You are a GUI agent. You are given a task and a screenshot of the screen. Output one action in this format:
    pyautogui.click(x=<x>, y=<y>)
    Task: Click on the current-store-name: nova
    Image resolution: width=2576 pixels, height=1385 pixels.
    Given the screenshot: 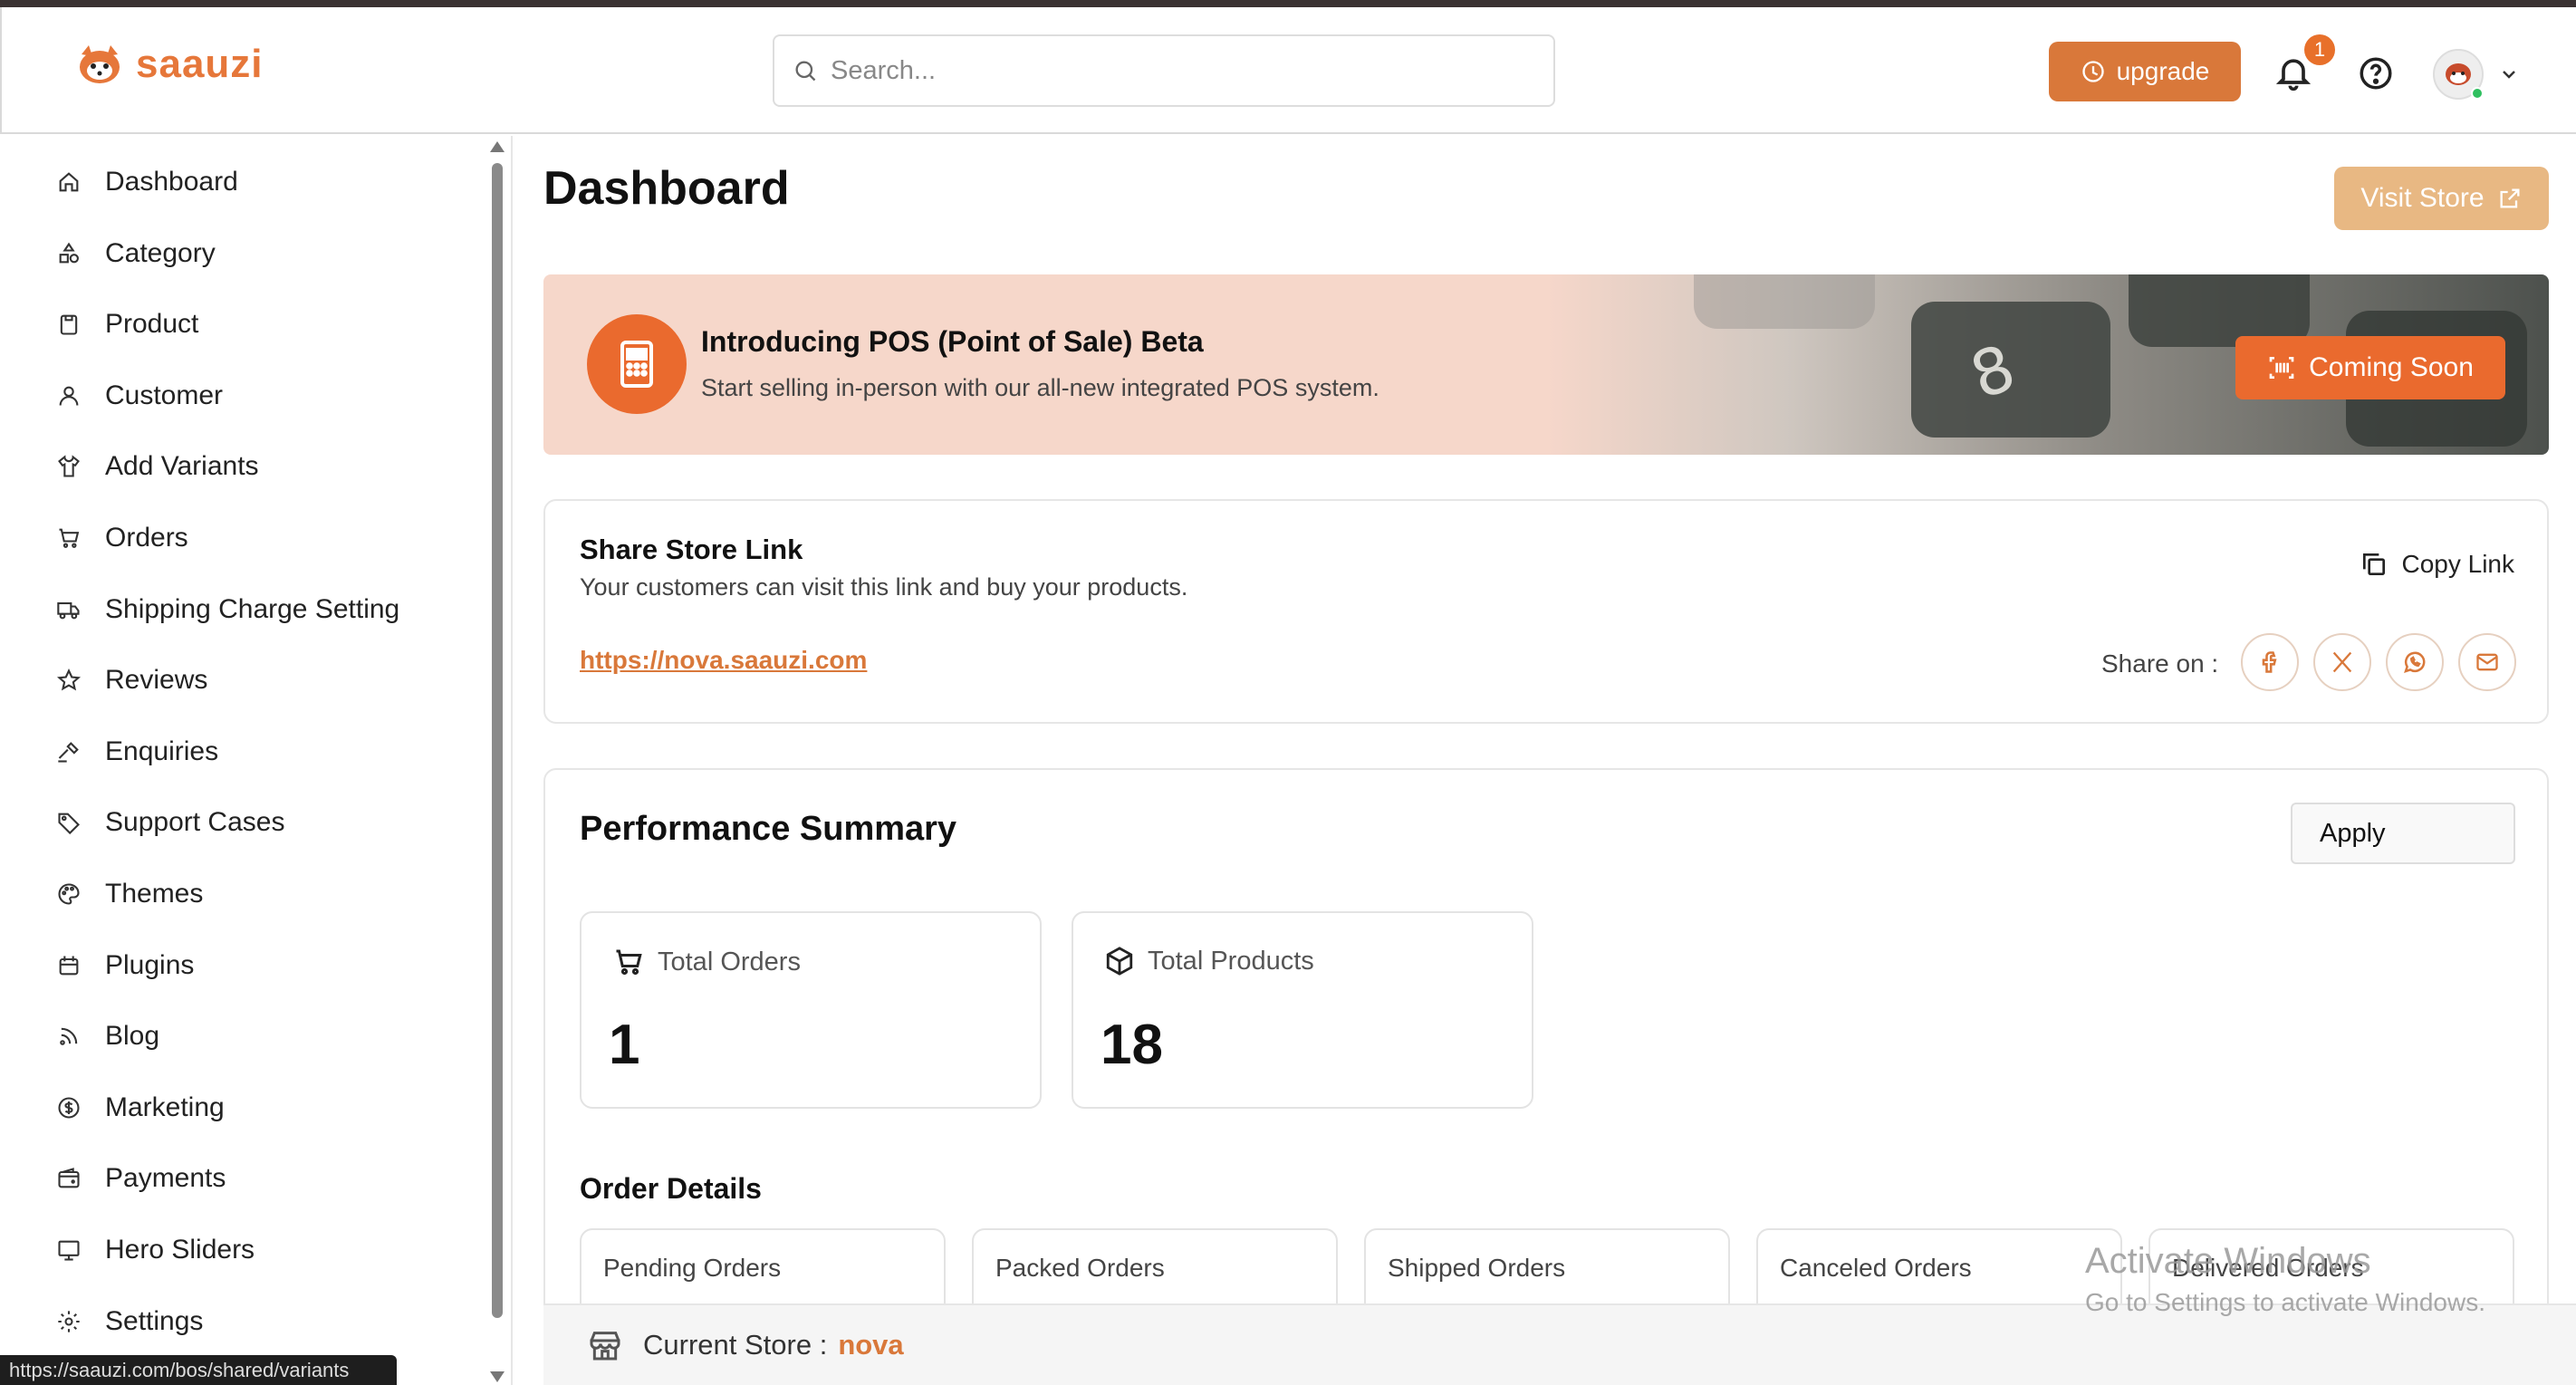 What is the action you would take?
    pyautogui.click(x=870, y=1345)
    